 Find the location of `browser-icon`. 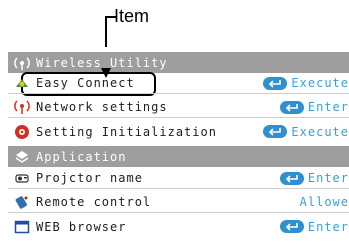

browser-icon is located at coordinates (22, 227).